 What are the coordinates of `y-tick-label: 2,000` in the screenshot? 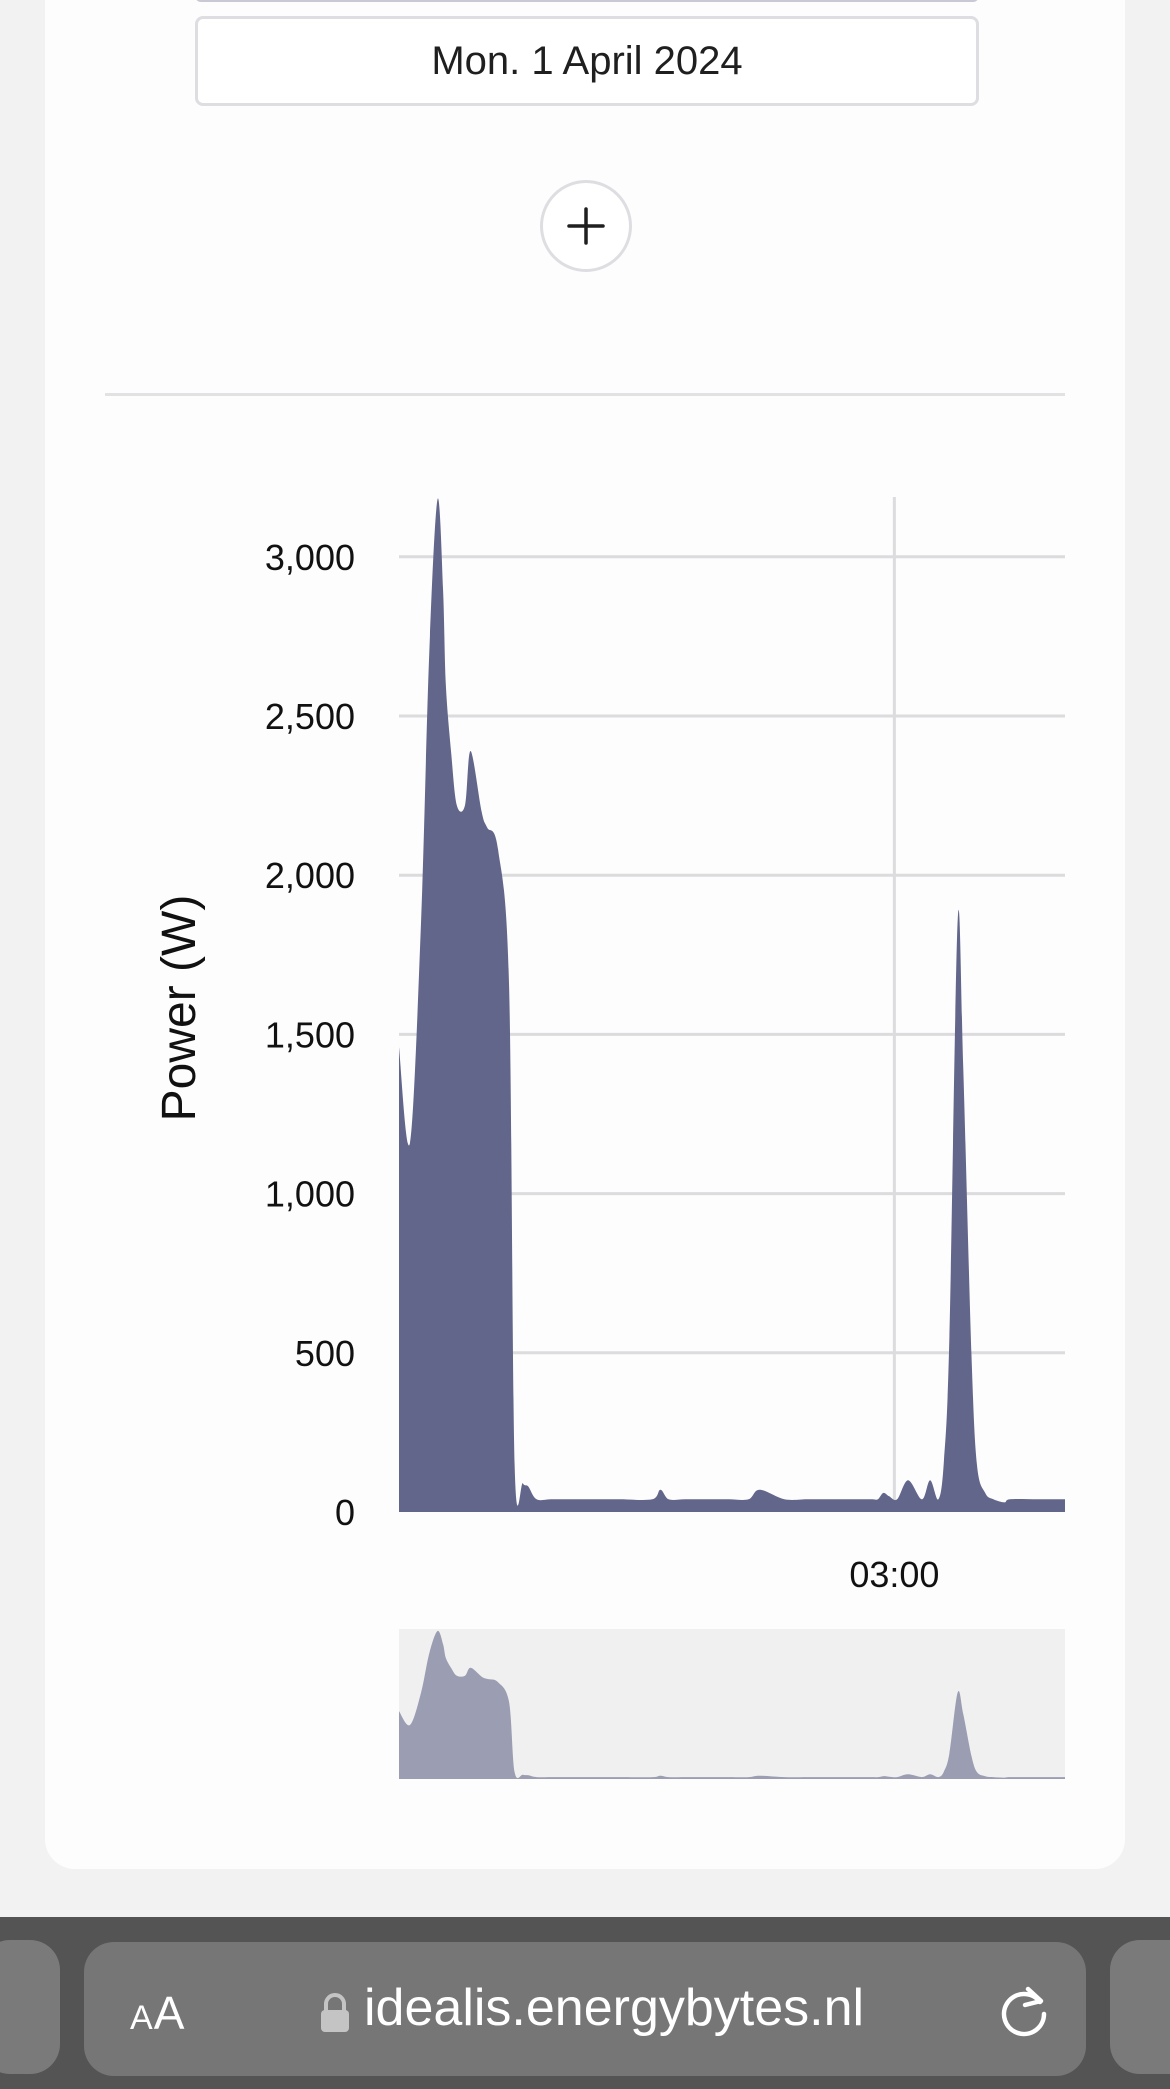 It's located at (310, 875).